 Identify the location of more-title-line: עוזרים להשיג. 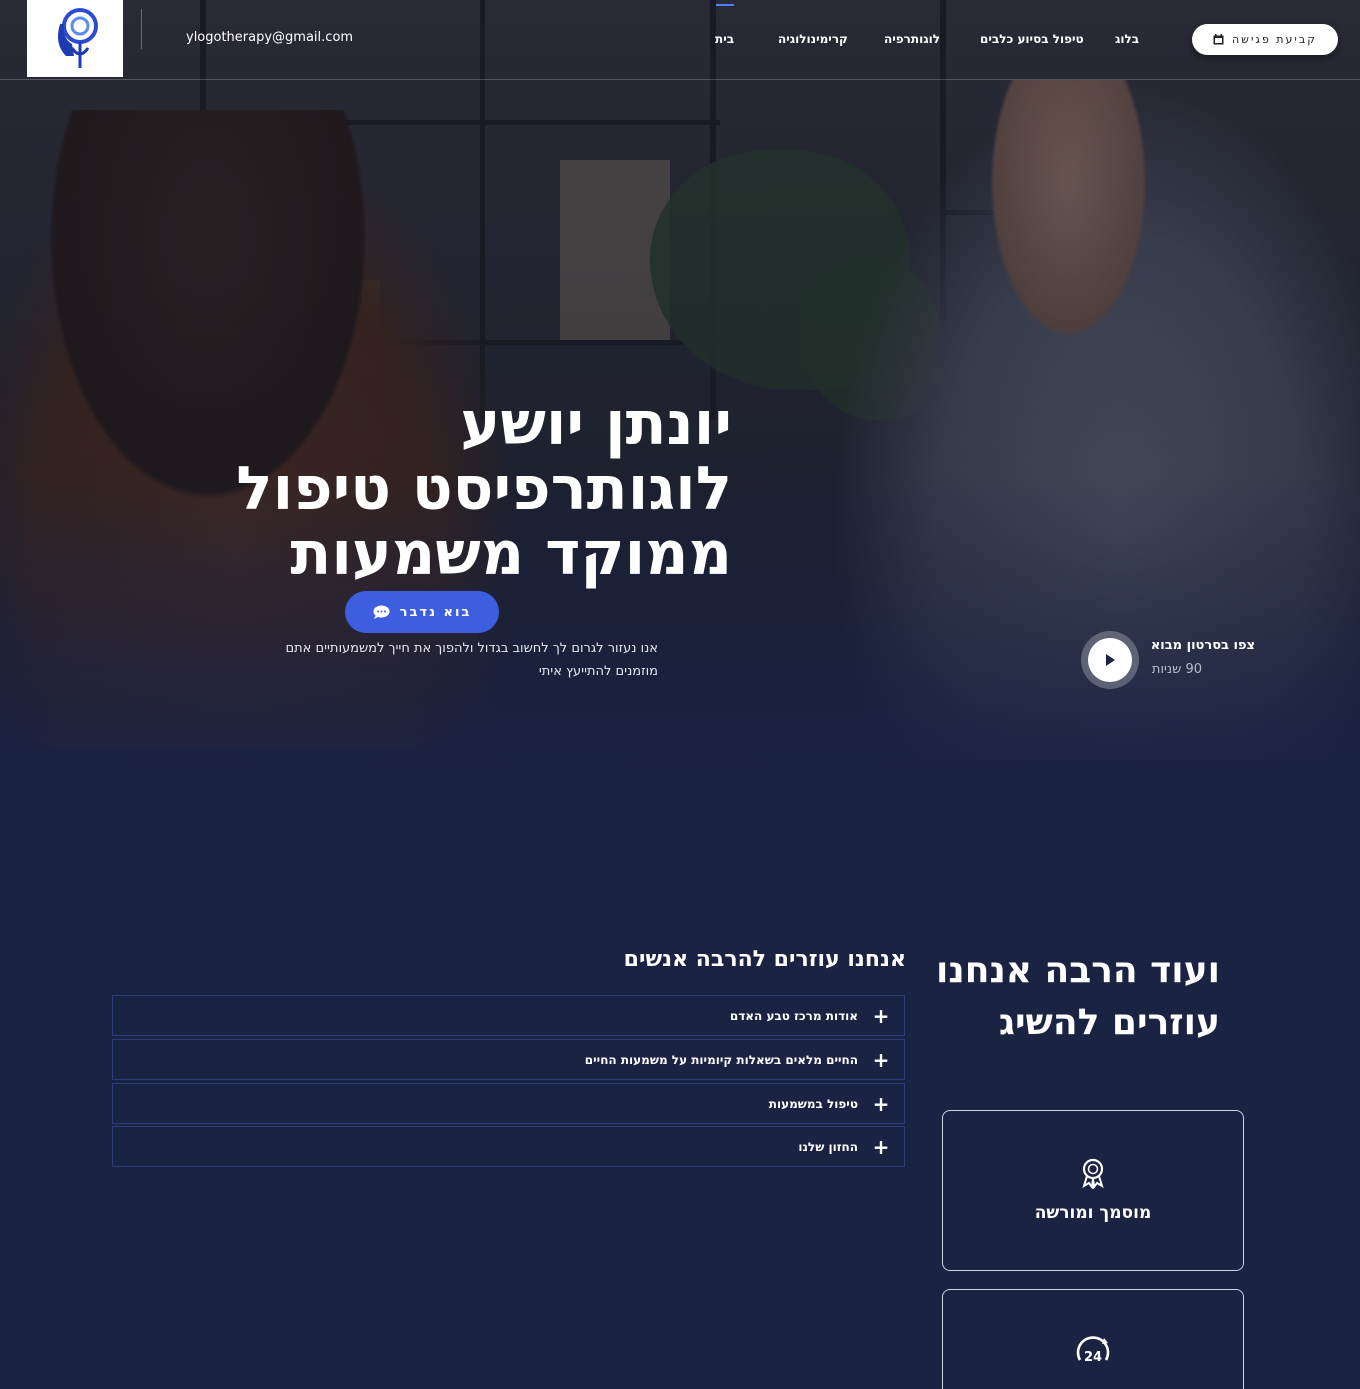
(1109, 1022).